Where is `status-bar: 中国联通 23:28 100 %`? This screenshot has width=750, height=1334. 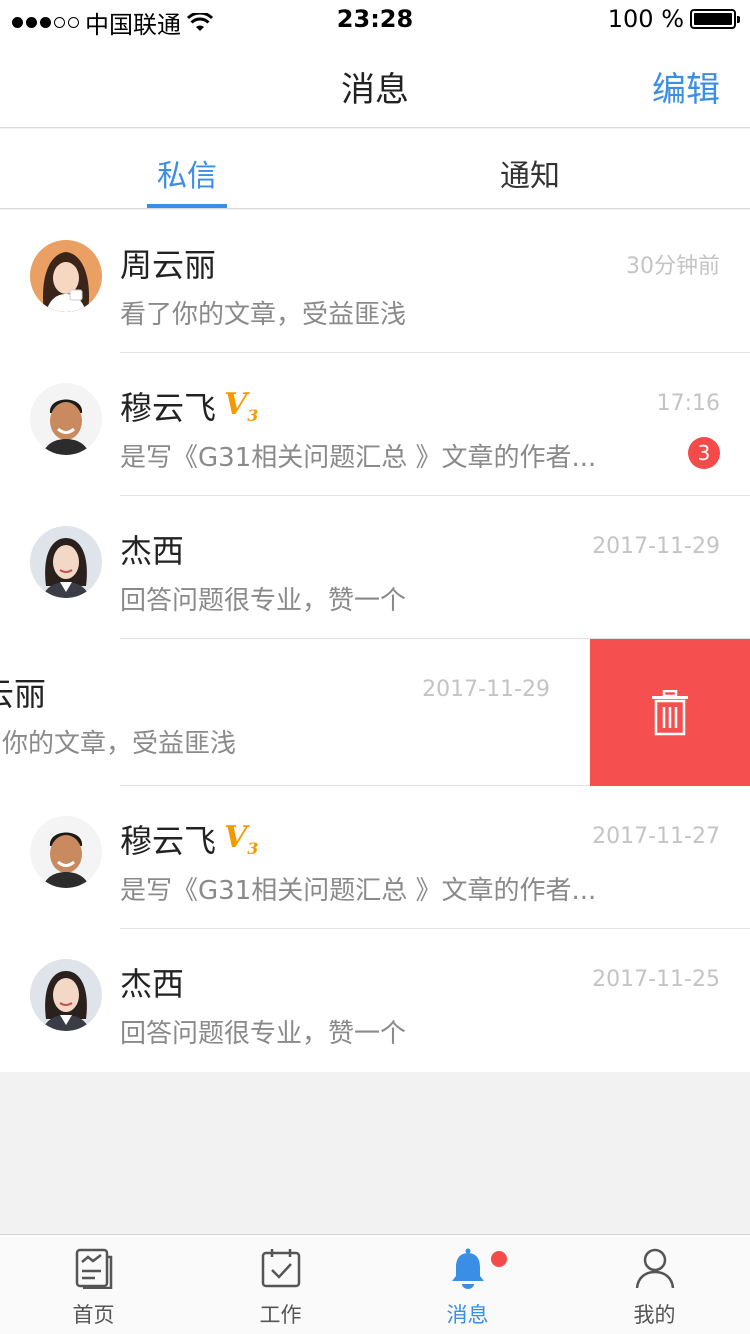
status-bar: 中国联通 23:28 100 % is located at coordinates (375, 20).